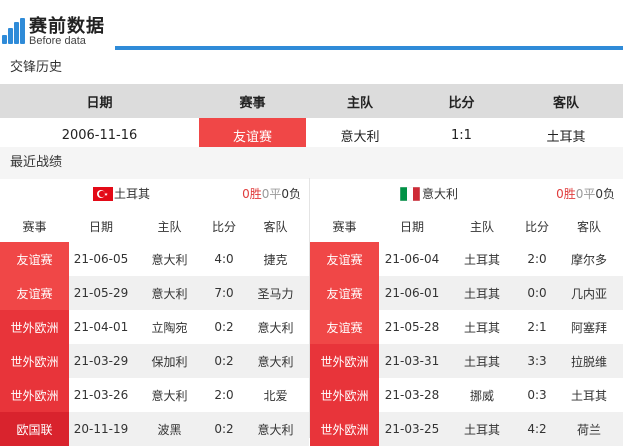 The width and height of the screenshot is (623, 446). What do you see at coordinates (224, 259) in the screenshot?
I see `left-match-score: 4:0` at bounding box center [224, 259].